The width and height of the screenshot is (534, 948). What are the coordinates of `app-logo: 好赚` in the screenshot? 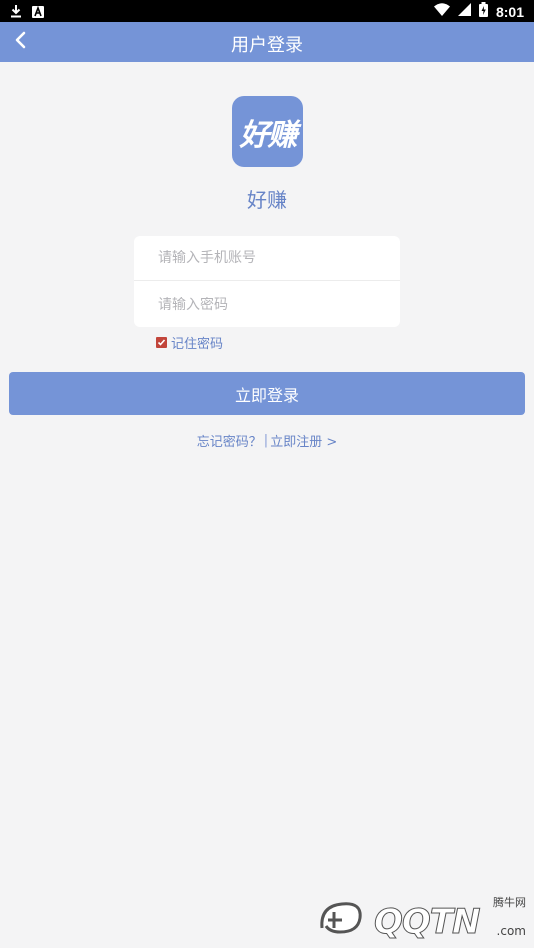 It's located at (267, 131).